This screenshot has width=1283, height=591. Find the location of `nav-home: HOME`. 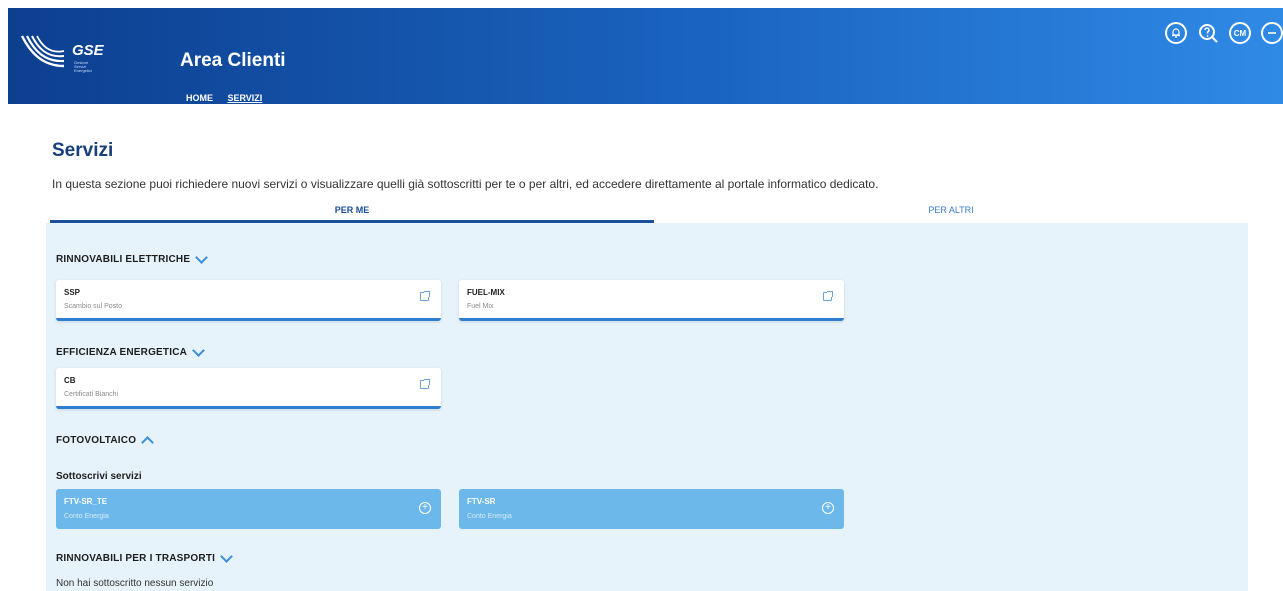

nav-home: HOME is located at coordinates (199, 98).